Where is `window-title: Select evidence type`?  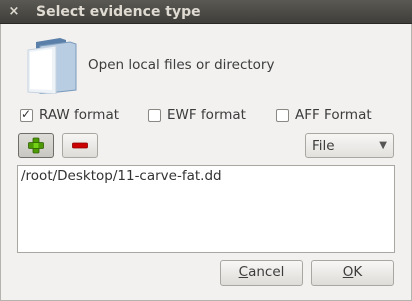
window-title: Select evidence type is located at coordinates (118, 12).